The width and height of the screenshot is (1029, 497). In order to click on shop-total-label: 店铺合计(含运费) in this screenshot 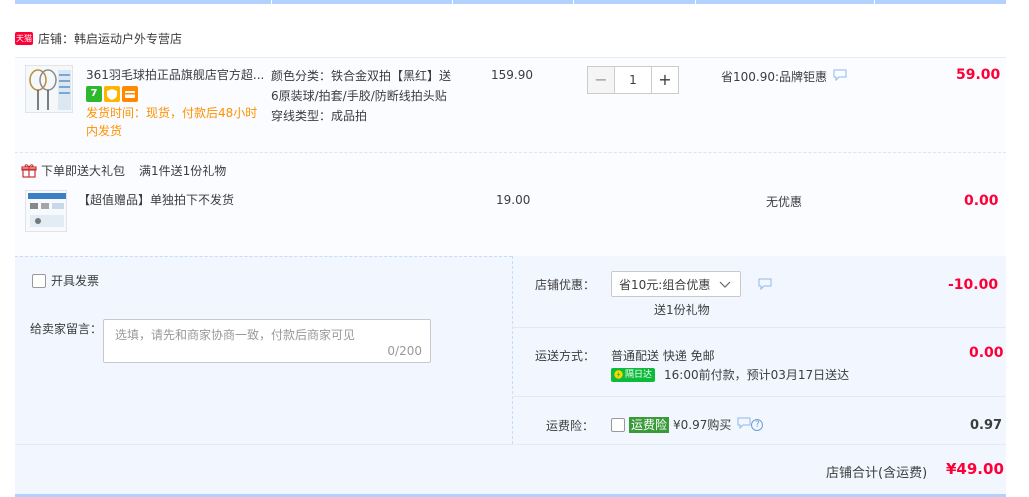, I will do `click(877, 473)`.